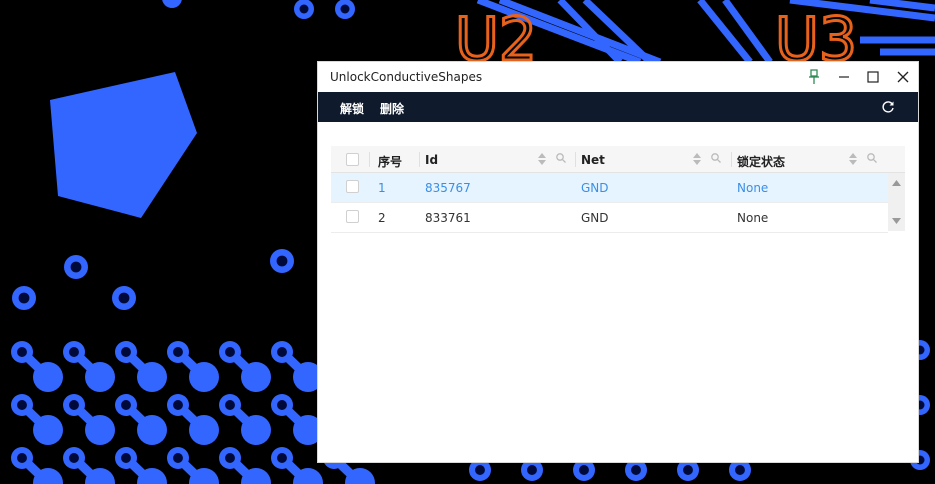 The image size is (935, 484). What do you see at coordinates (431, 160) in the screenshot?
I see `column-header-id: Id` at bounding box center [431, 160].